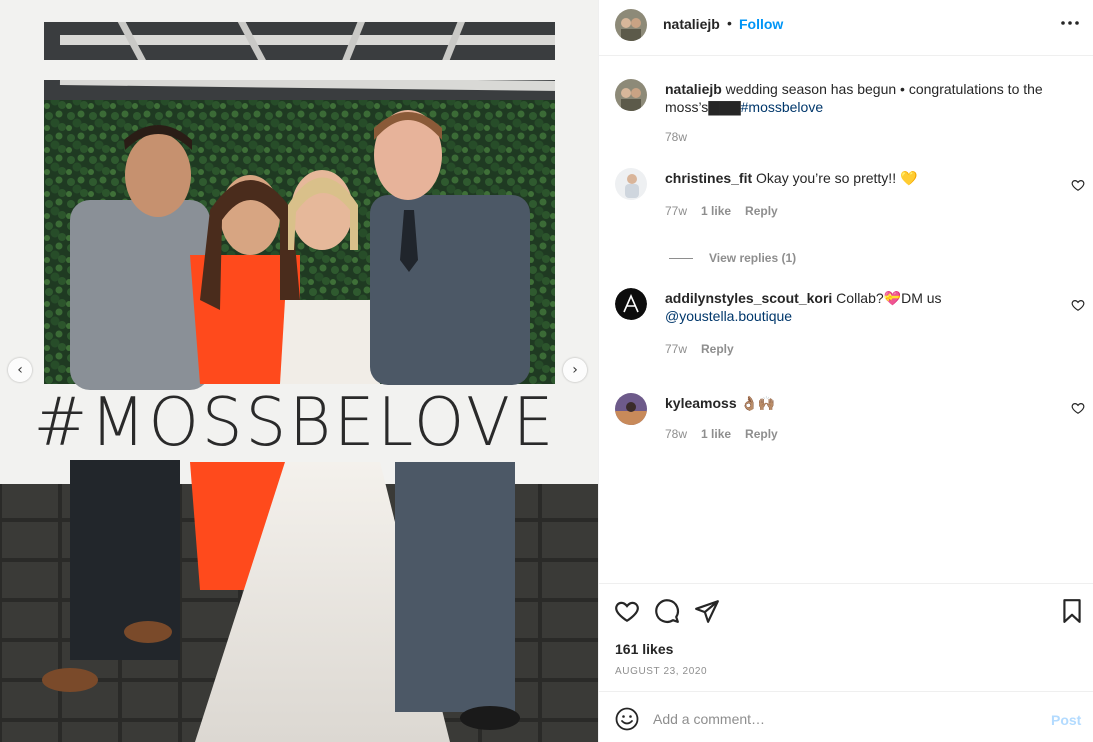  What do you see at coordinates (846, 637) in the screenshot?
I see `post-actions: 161 likes AUGUST 23, 2020` at bounding box center [846, 637].